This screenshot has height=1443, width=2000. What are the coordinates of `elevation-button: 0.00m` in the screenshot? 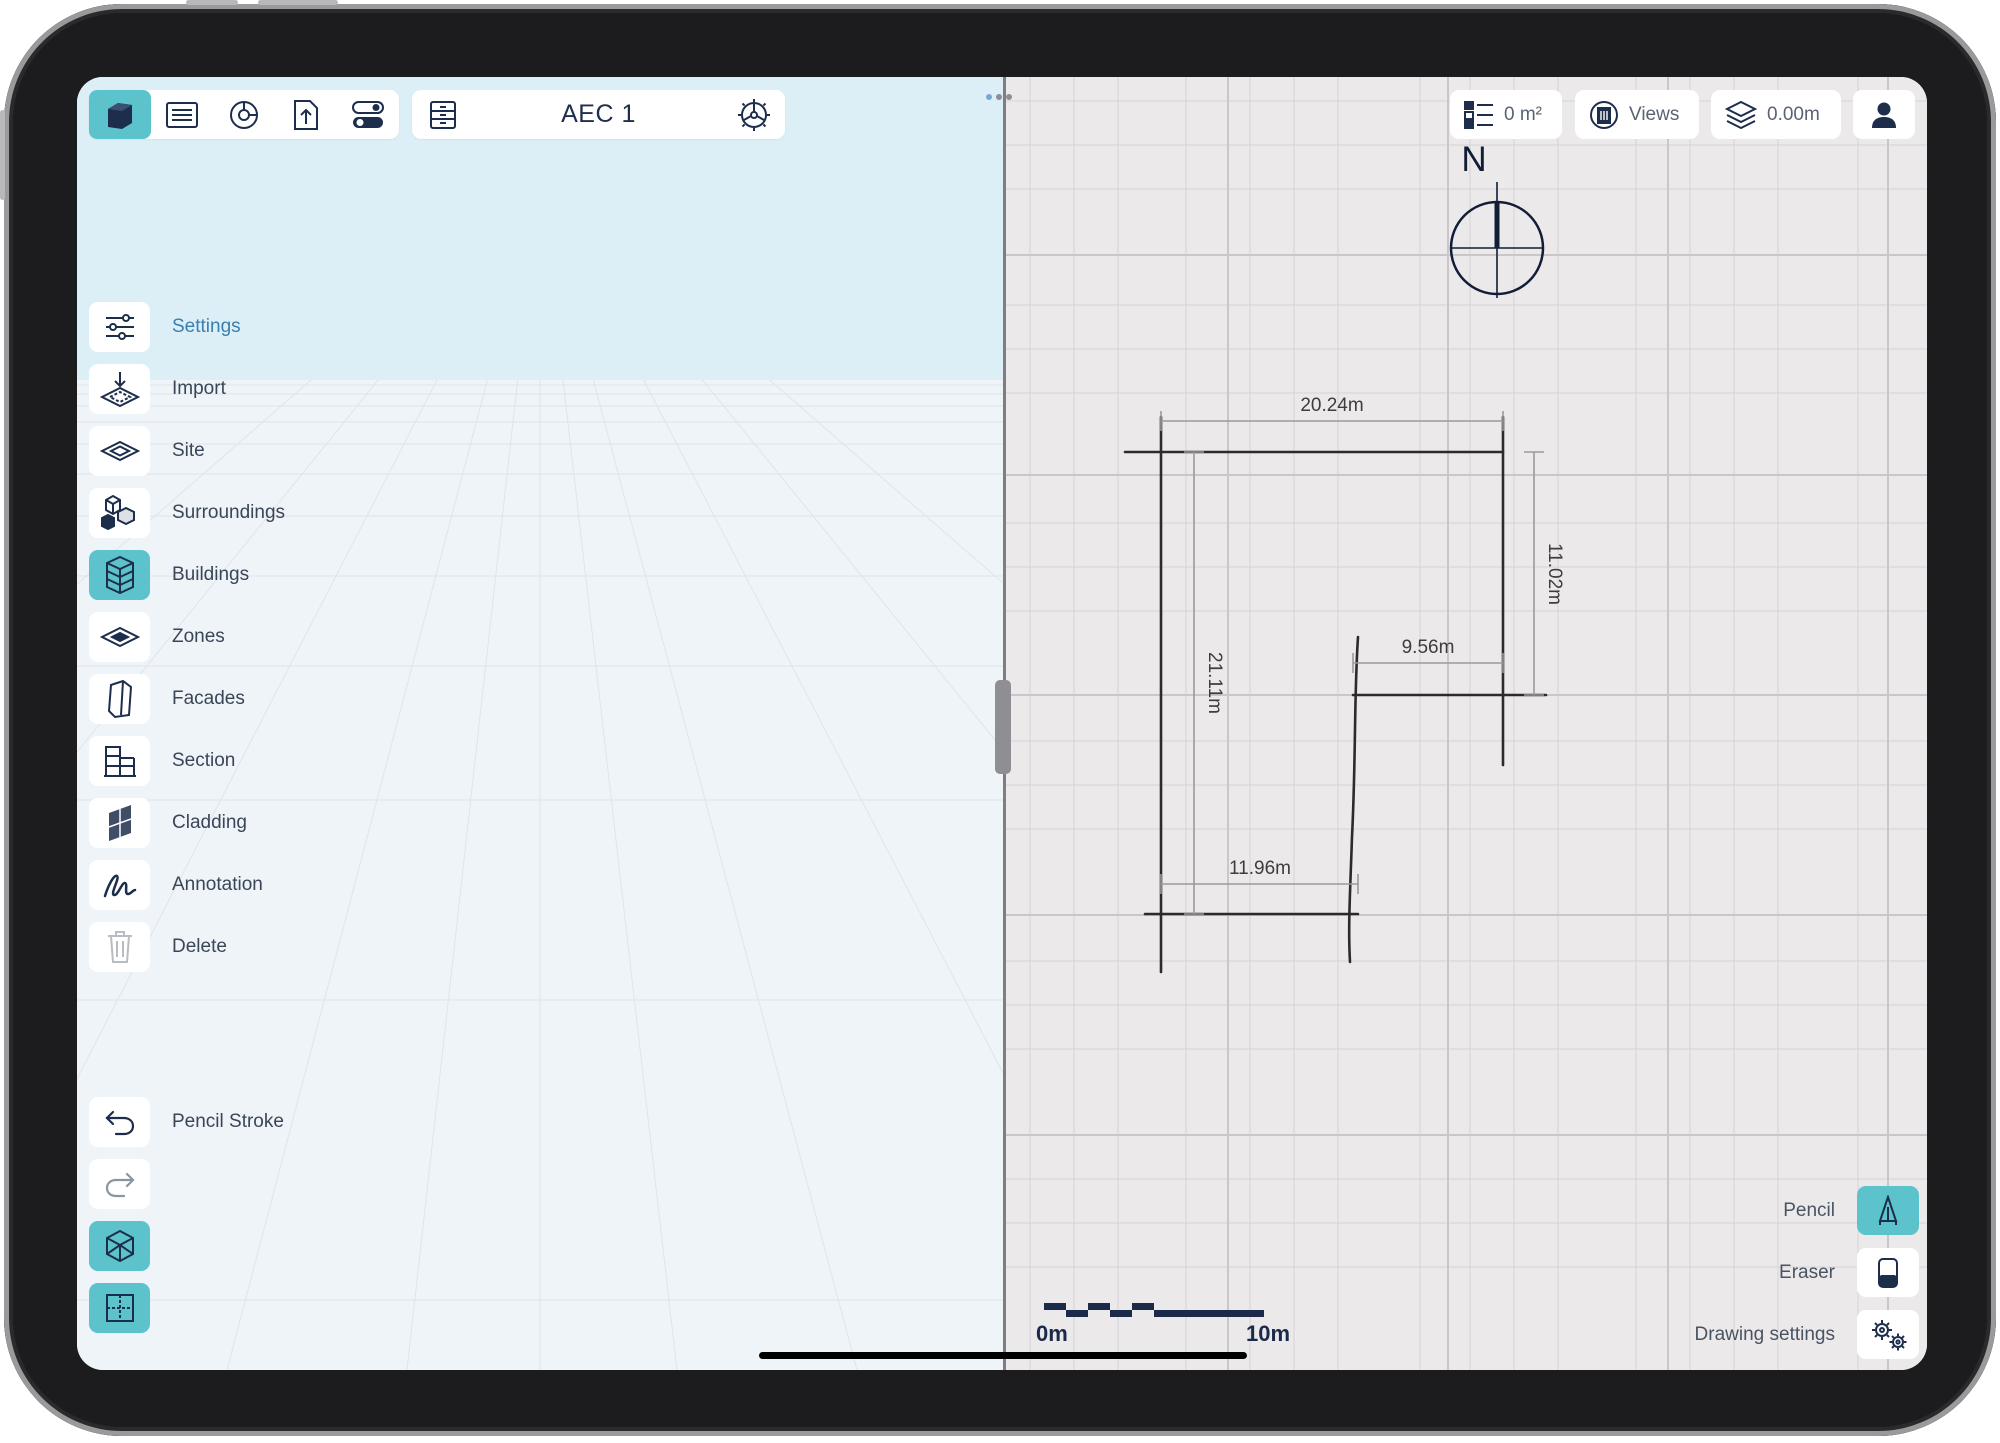 It's located at (1776, 114).